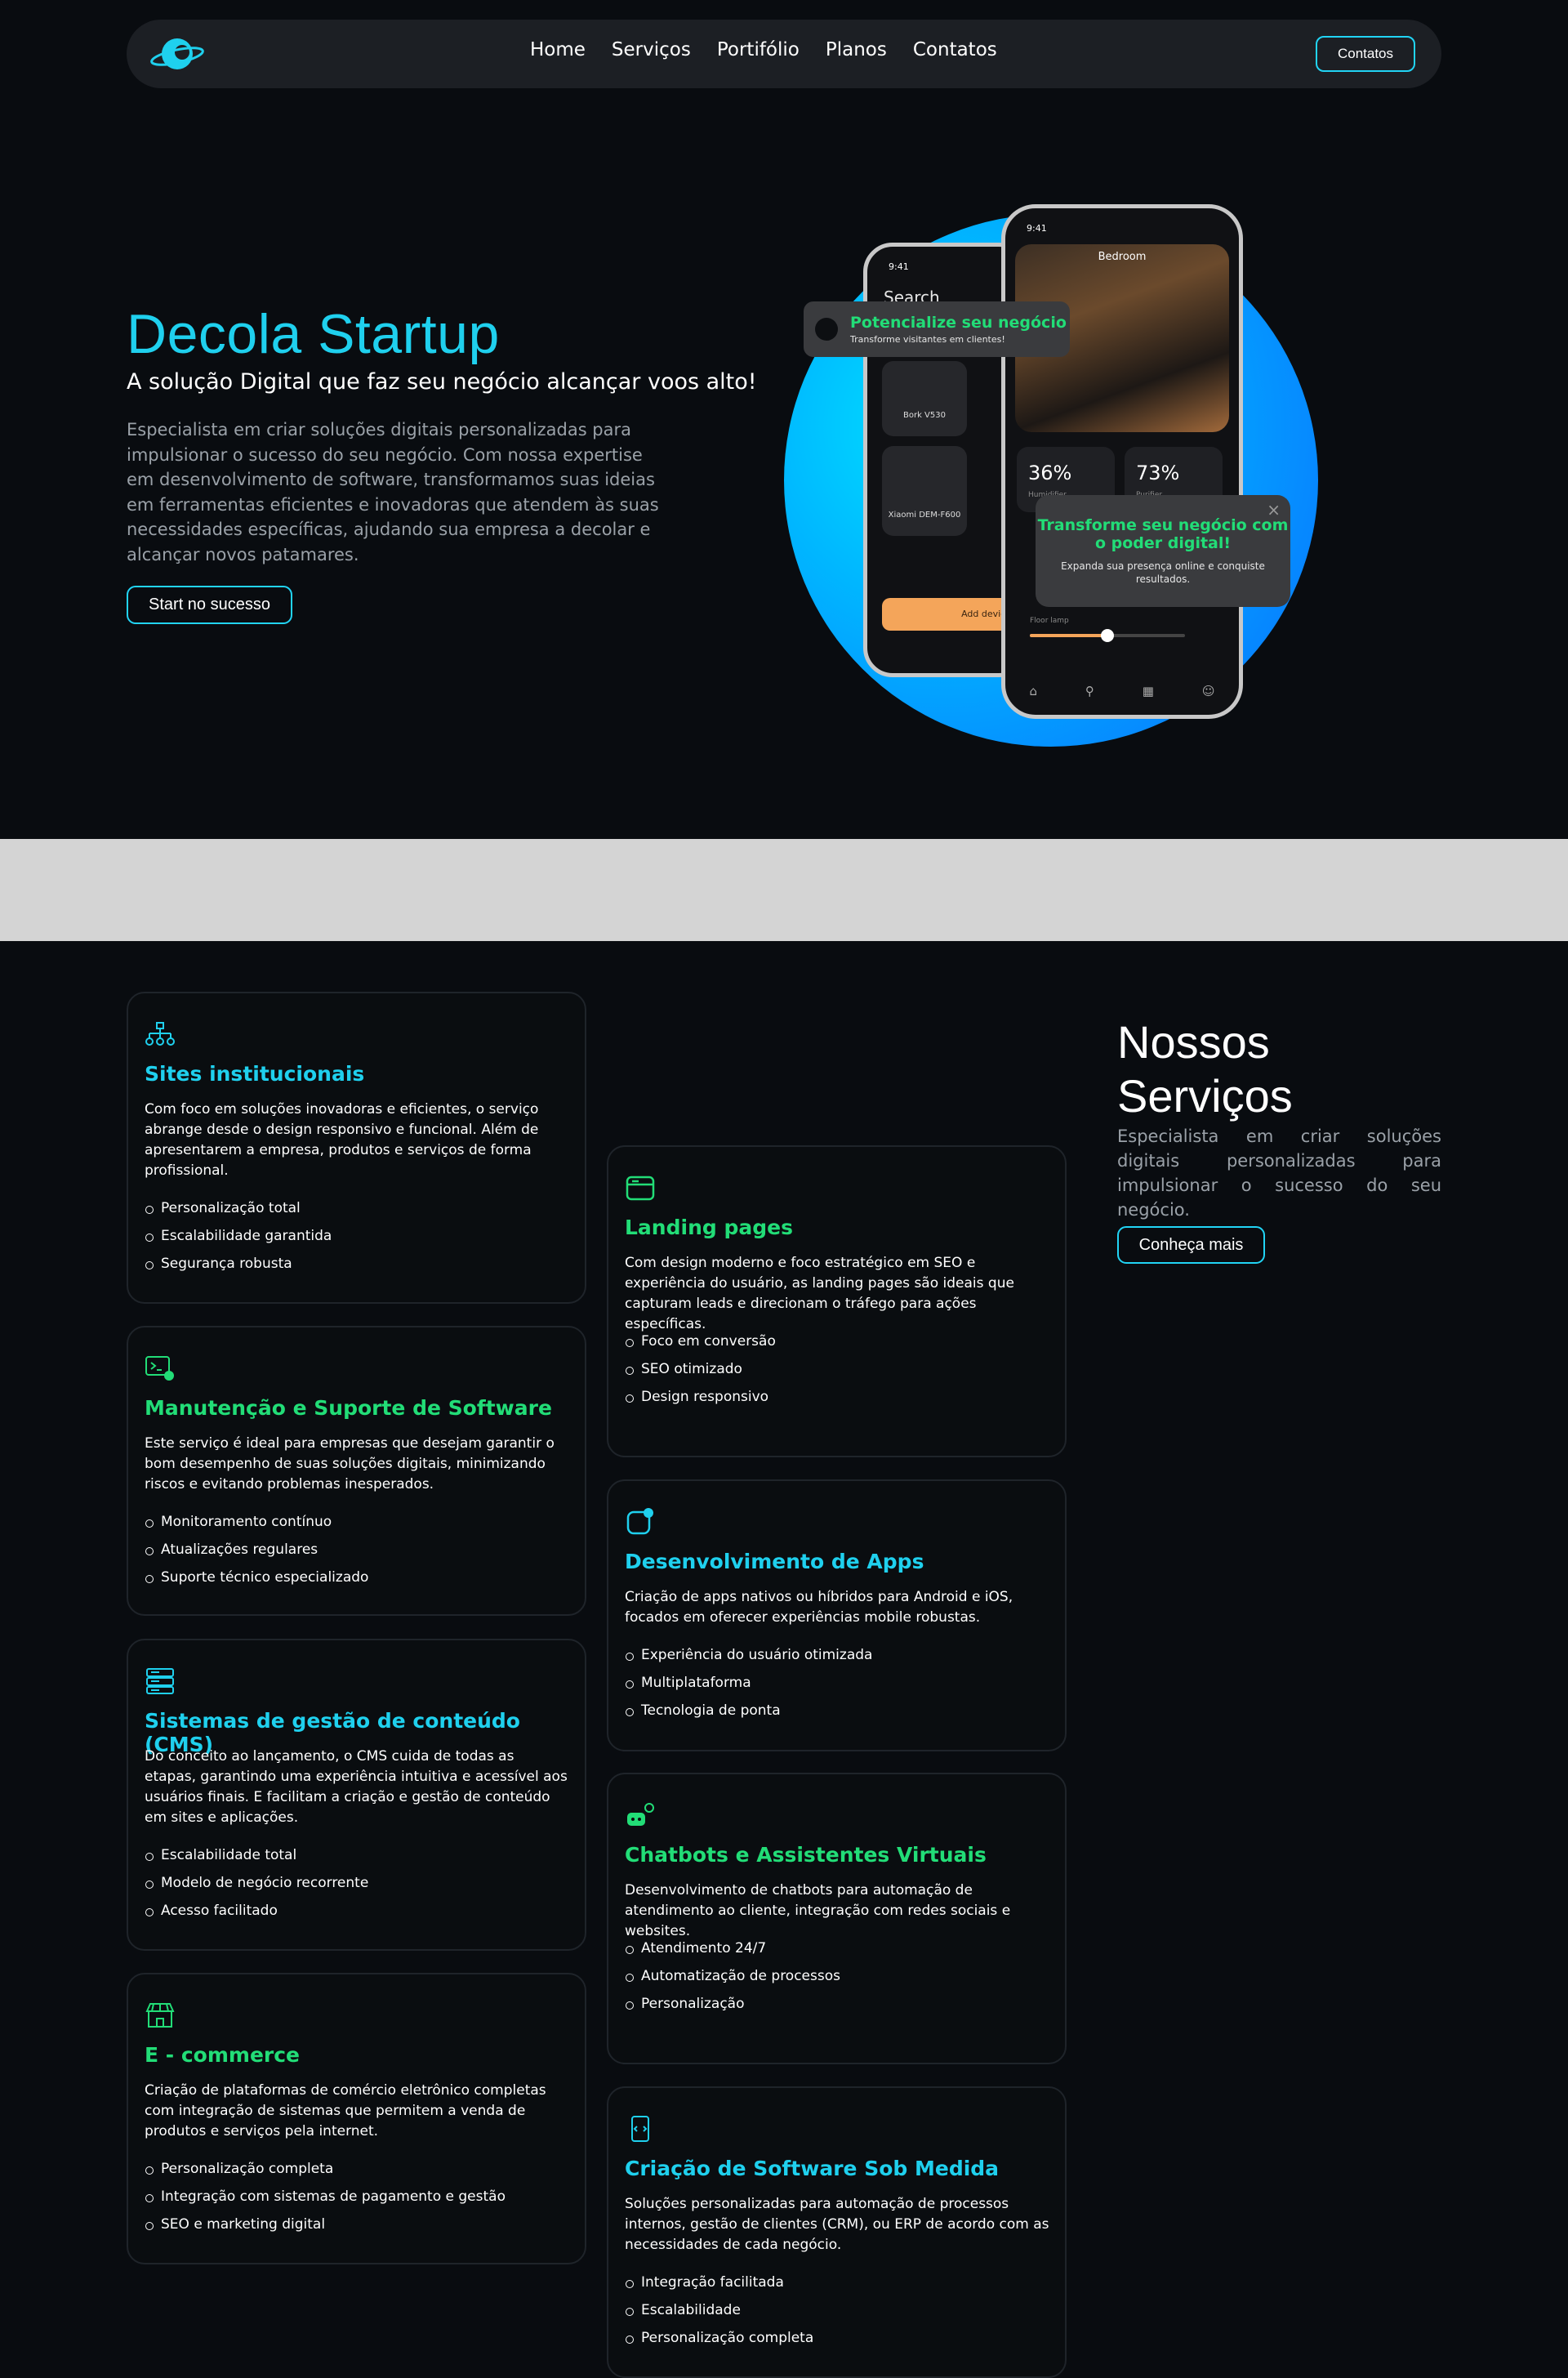  What do you see at coordinates (313, 334) in the screenshot?
I see `hero-title: Decola Startup` at bounding box center [313, 334].